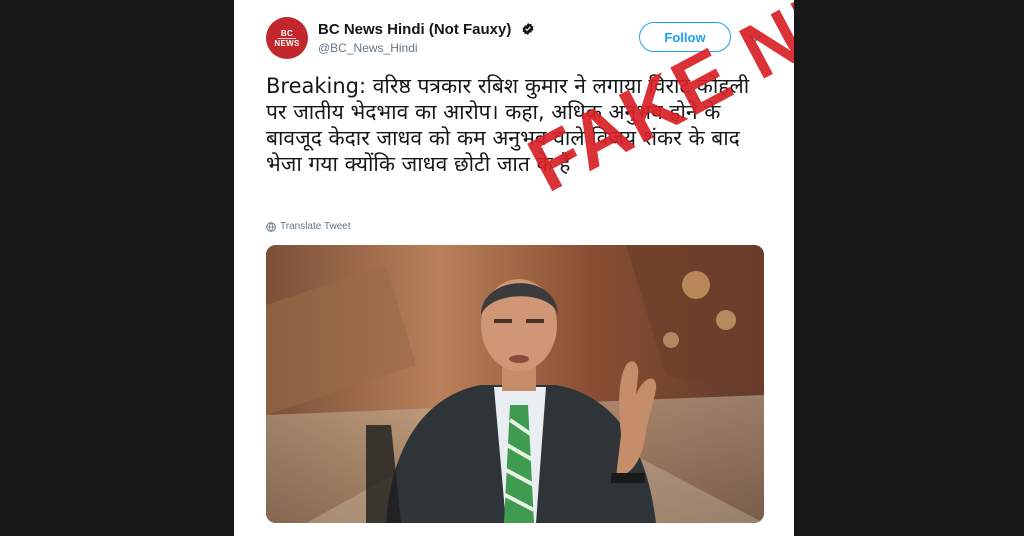 The image size is (1024, 536). I want to click on translate-label: Translate Tweet, so click(315, 226).